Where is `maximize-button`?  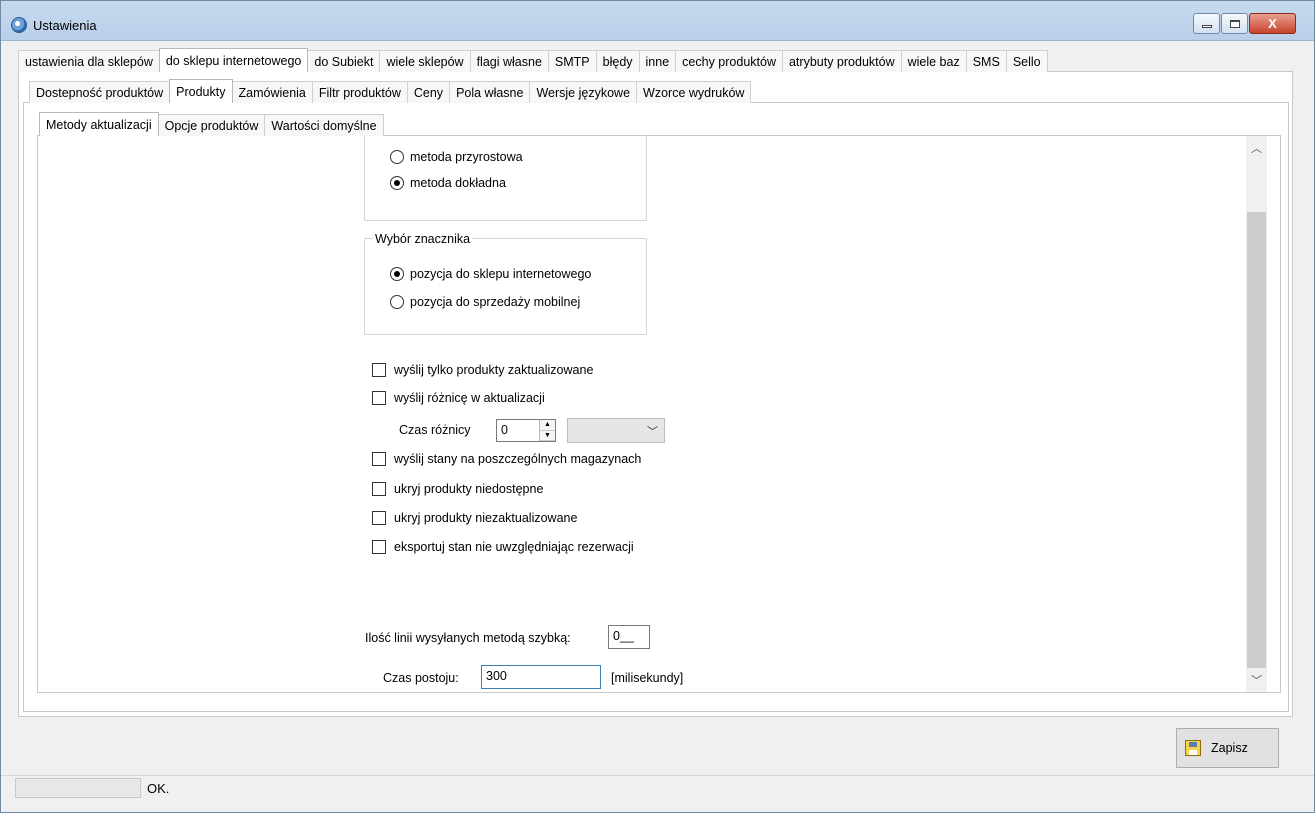
maximize-button is located at coordinates (1234, 23).